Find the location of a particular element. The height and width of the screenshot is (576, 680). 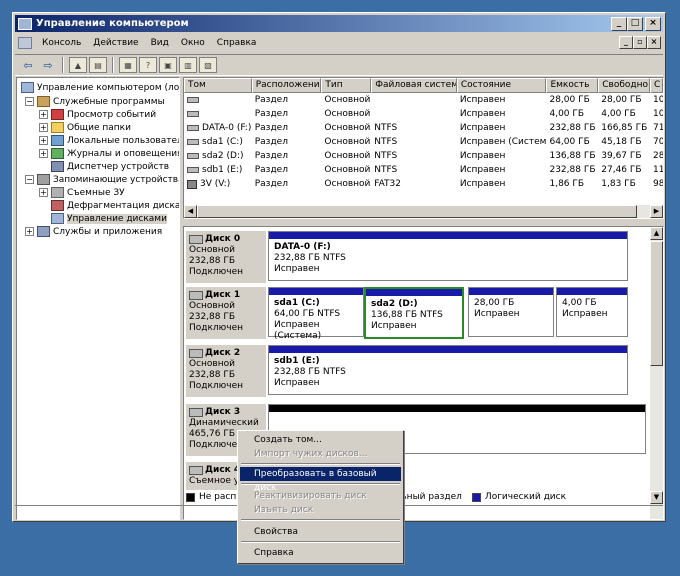

horizontal-scrollbar: ◀ ▶ is located at coordinates (423, 211).